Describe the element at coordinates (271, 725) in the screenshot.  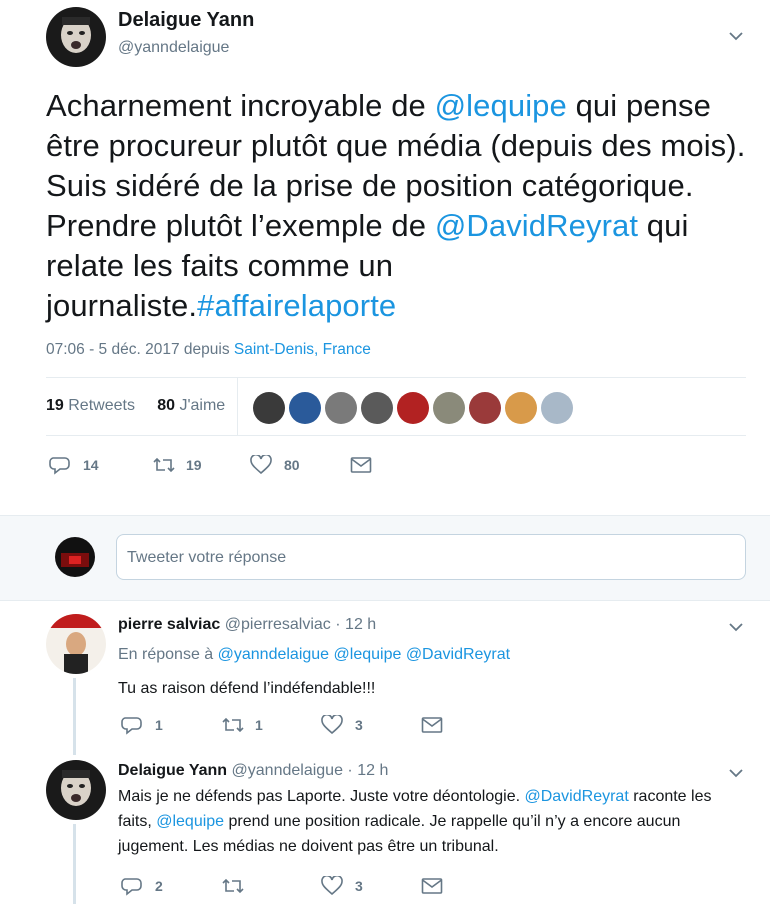
I see `retweet-button: 1` at that location.